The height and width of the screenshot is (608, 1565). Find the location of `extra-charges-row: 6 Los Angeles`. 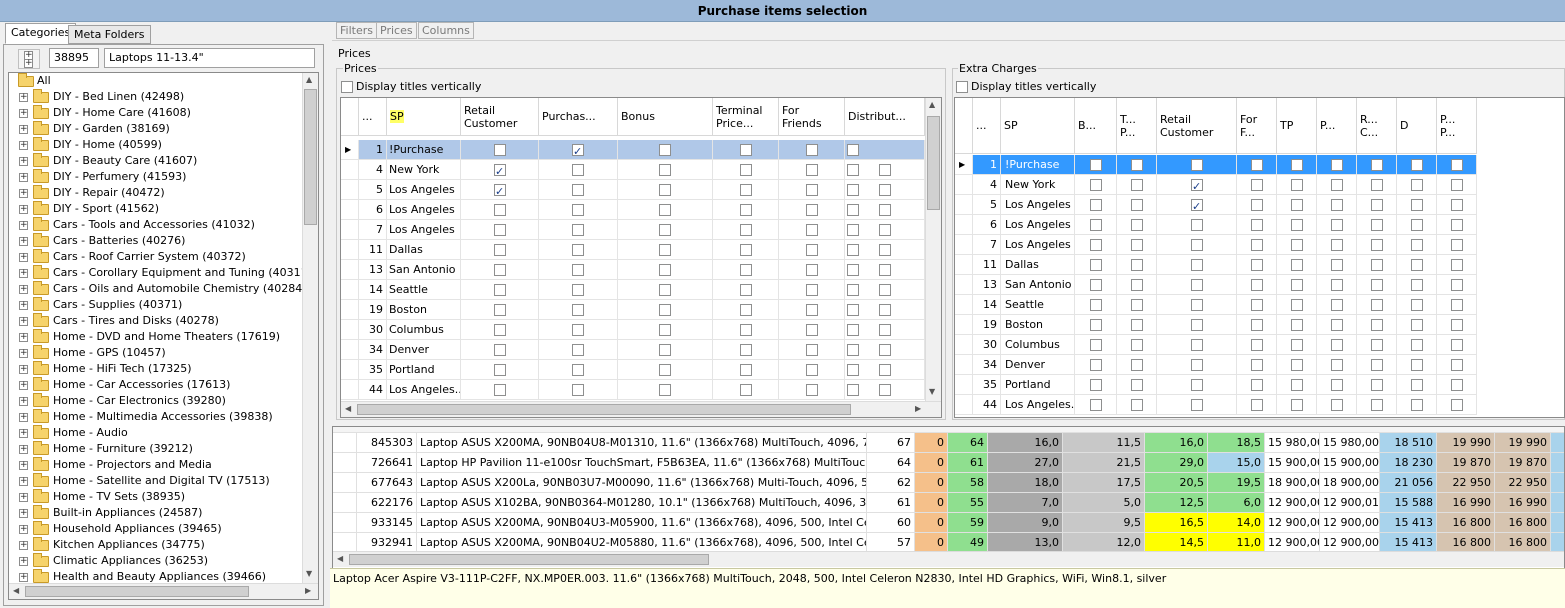

extra-charges-row: 6 Los Angeles is located at coordinates (1216, 225).